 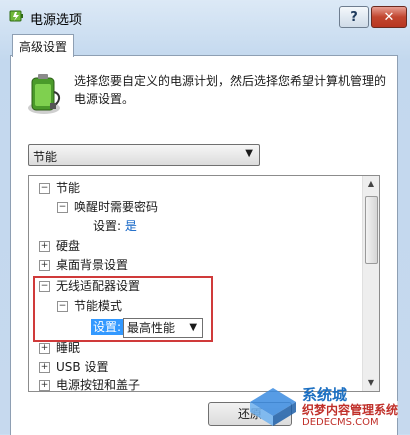 I want to click on tree-item-power-saving-setting: 设置: 最高性能 ▼, so click(x=147, y=327).